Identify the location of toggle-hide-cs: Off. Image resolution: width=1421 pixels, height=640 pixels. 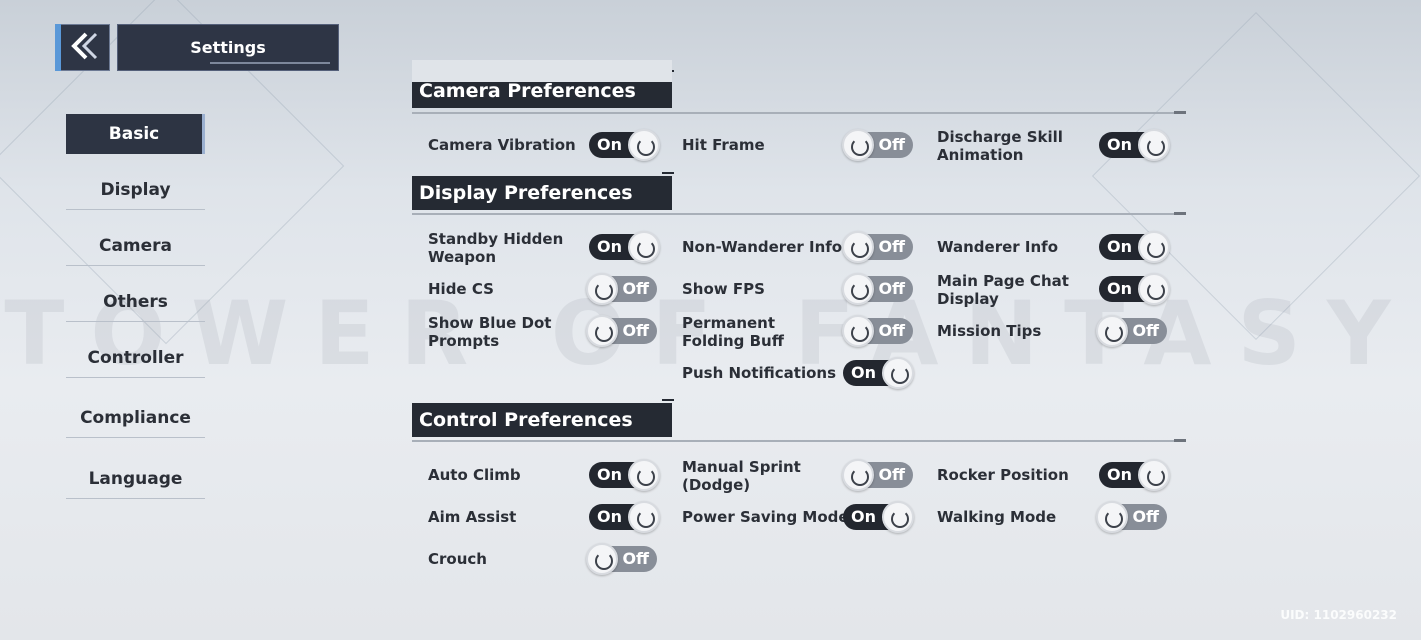
(621, 289).